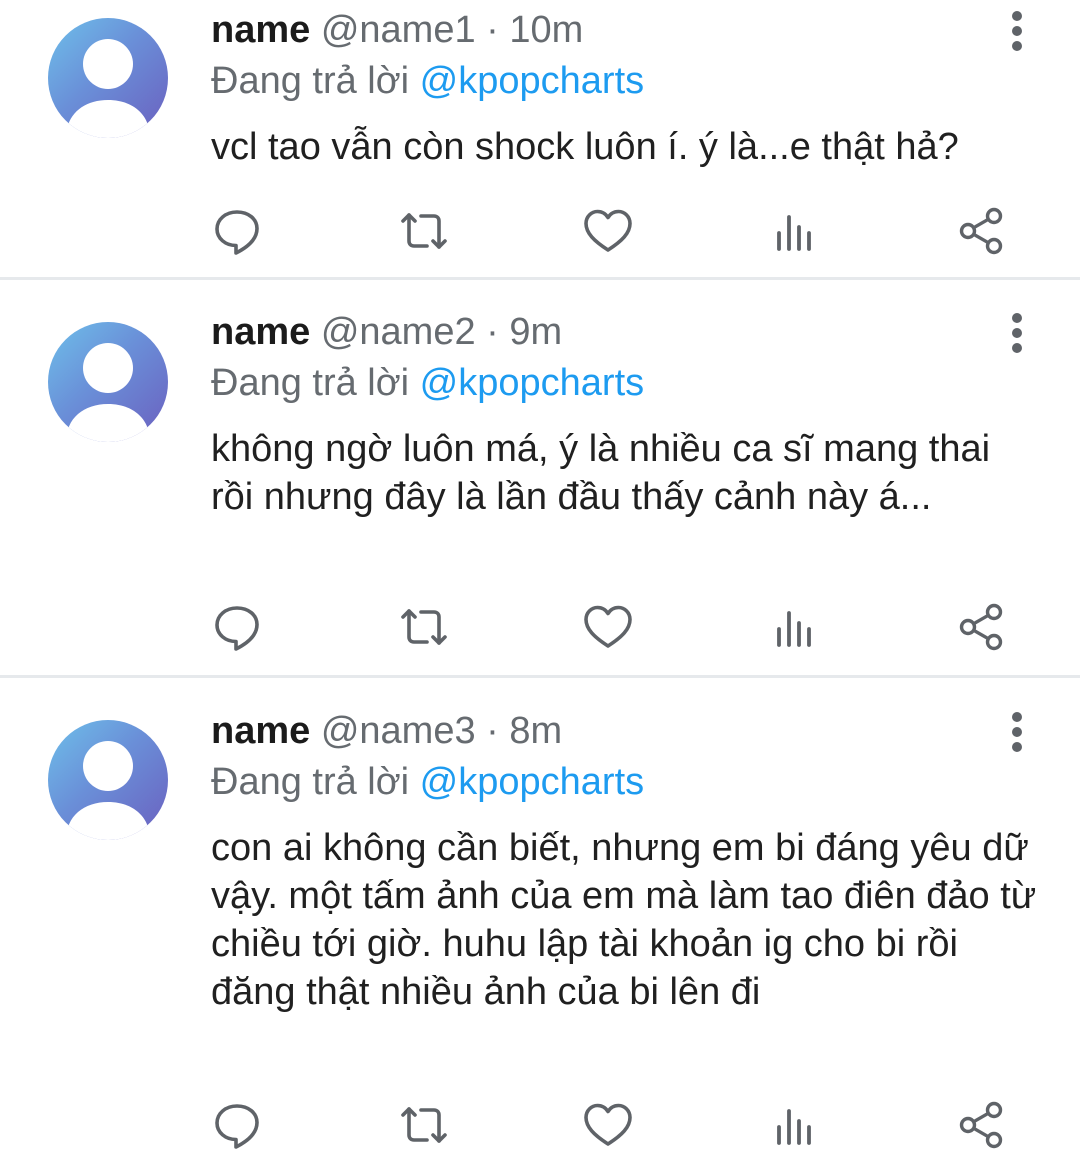 The image size is (1080, 1171). What do you see at coordinates (546, 30) in the screenshot?
I see `timestamp: 10m` at bounding box center [546, 30].